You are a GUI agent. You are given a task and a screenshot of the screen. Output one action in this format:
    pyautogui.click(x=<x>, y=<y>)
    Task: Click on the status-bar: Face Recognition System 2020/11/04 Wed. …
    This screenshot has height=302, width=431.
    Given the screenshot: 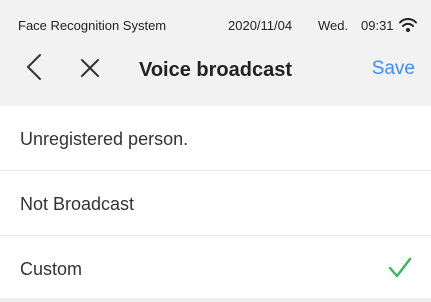 What is the action you would take?
    pyautogui.click(x=215, y=18)
    